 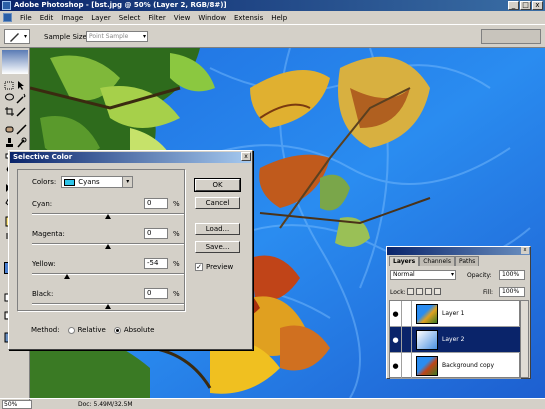 I want to click on fill-label: Fill:, so click(x=488, y=292).